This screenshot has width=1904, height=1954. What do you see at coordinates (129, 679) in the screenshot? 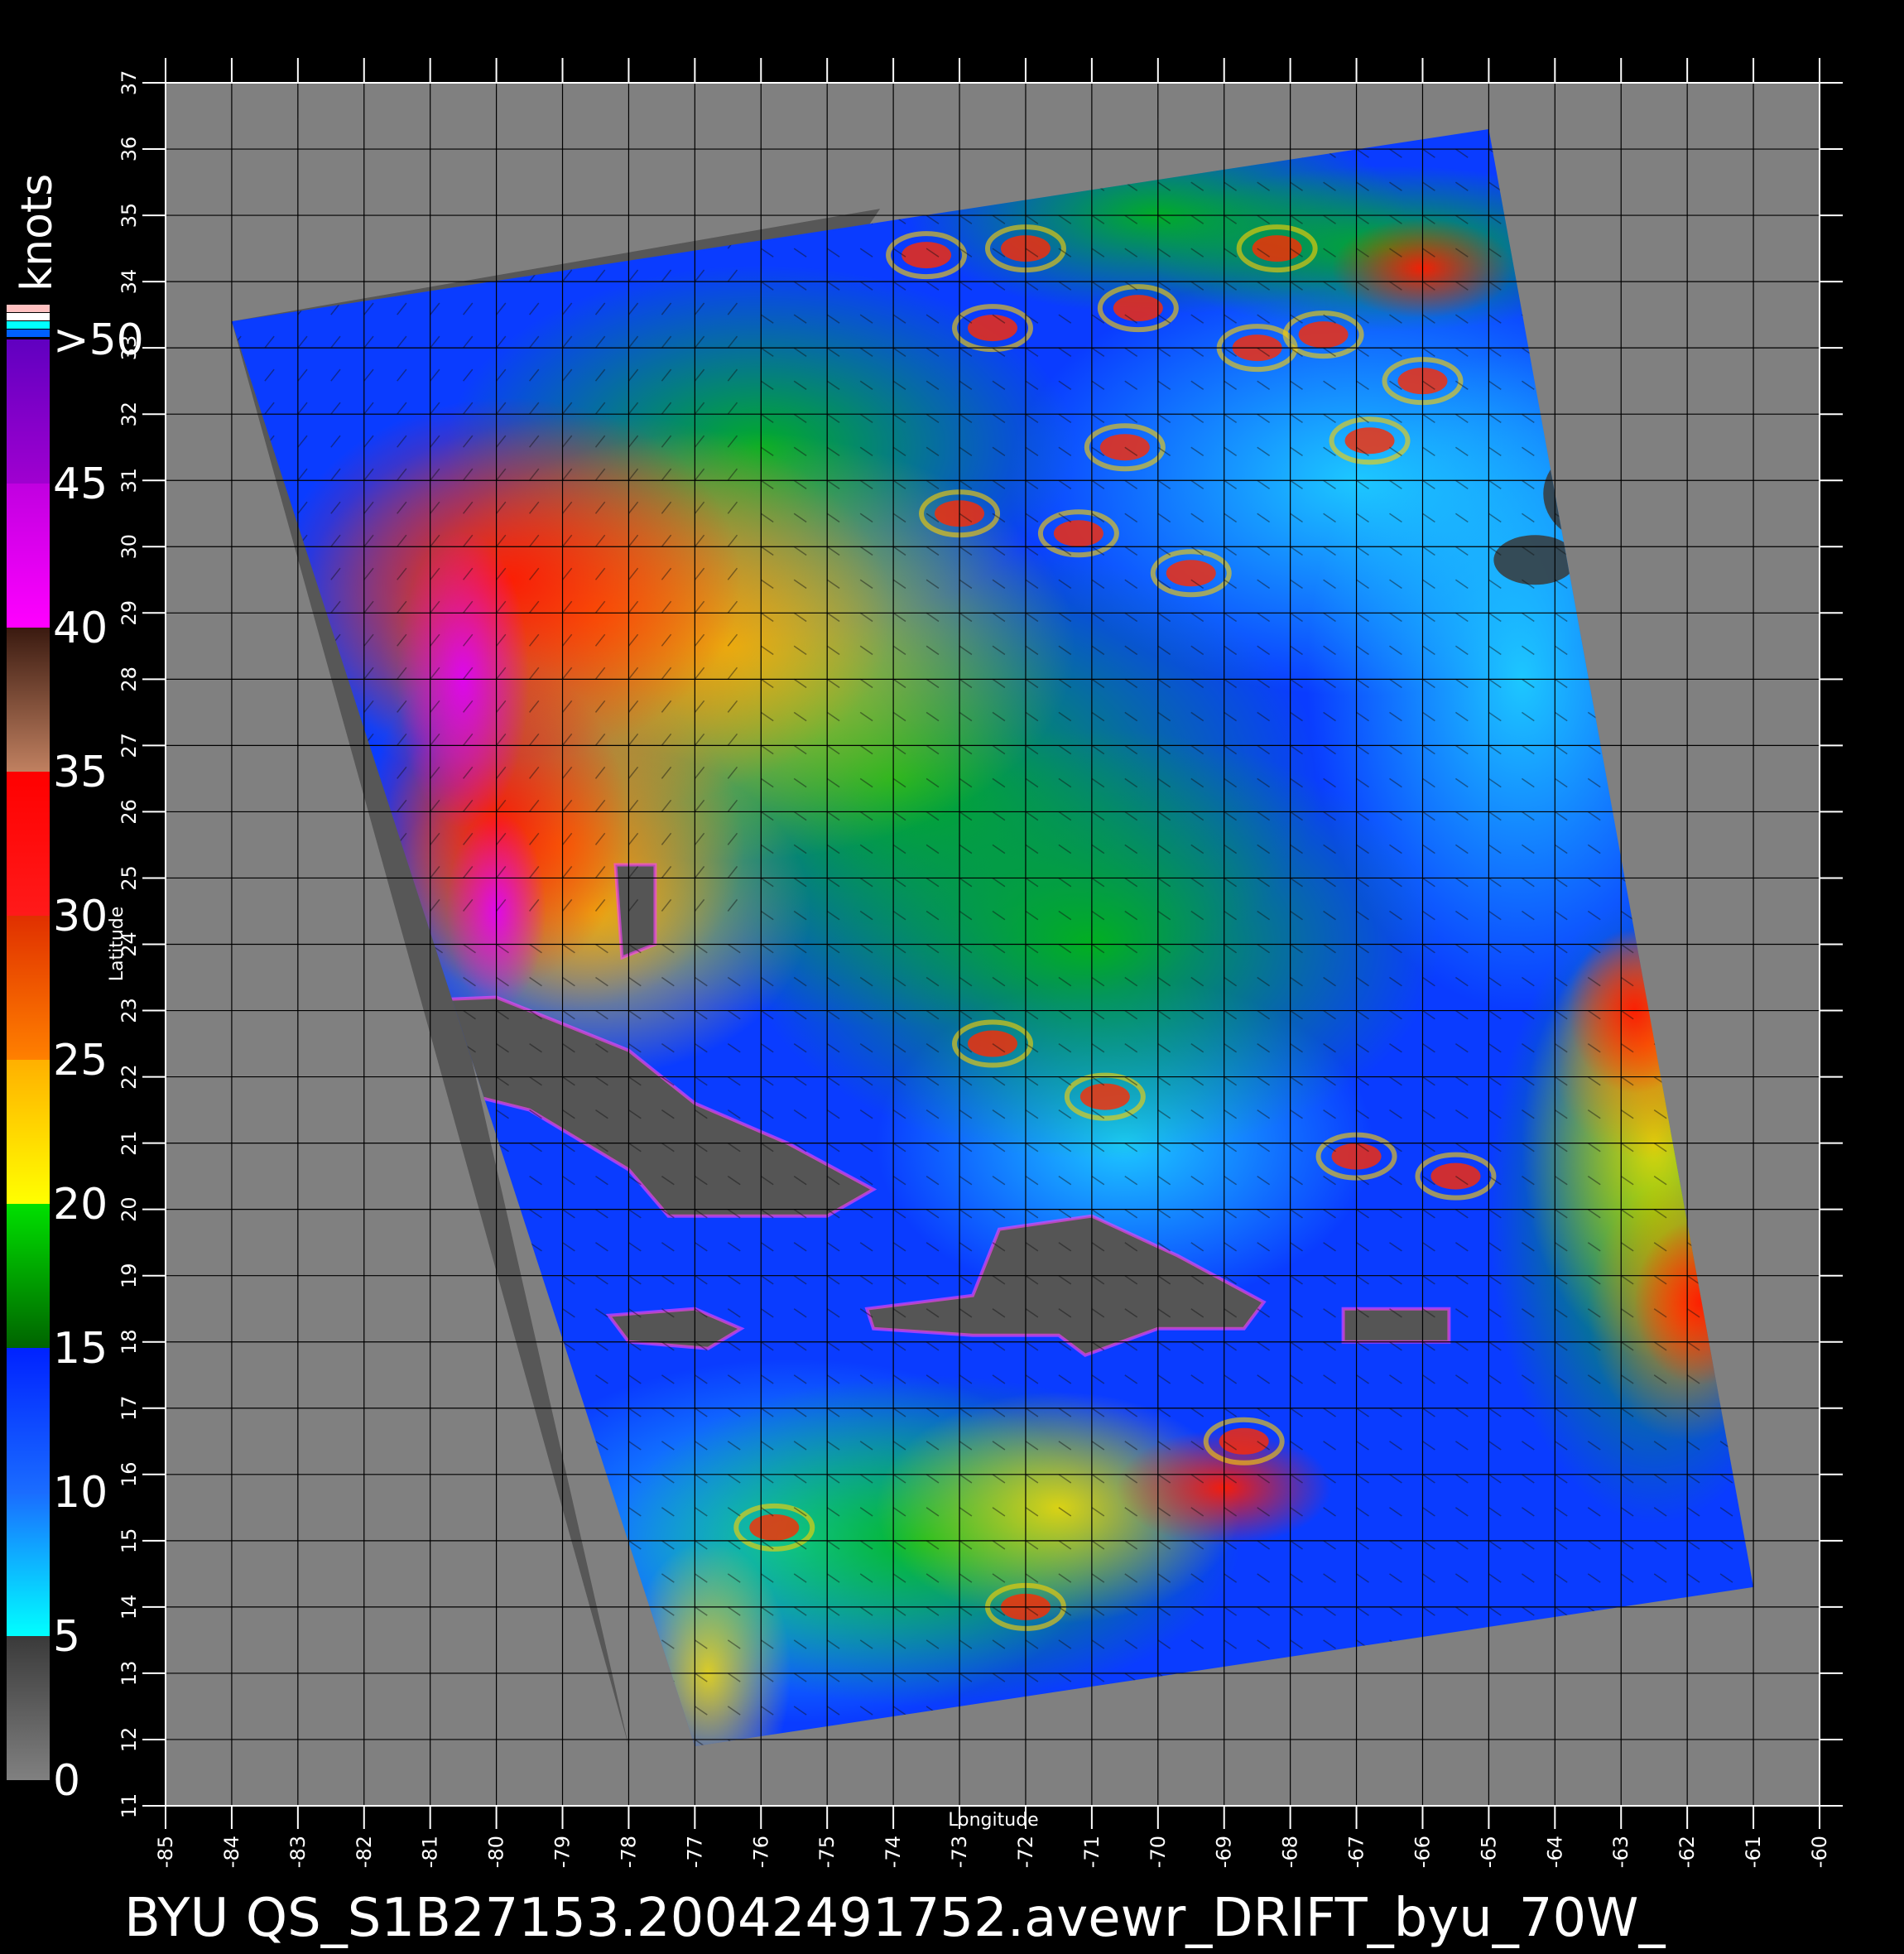
I see `latitude-tick-label: 28` at bounding box center [129, 679].